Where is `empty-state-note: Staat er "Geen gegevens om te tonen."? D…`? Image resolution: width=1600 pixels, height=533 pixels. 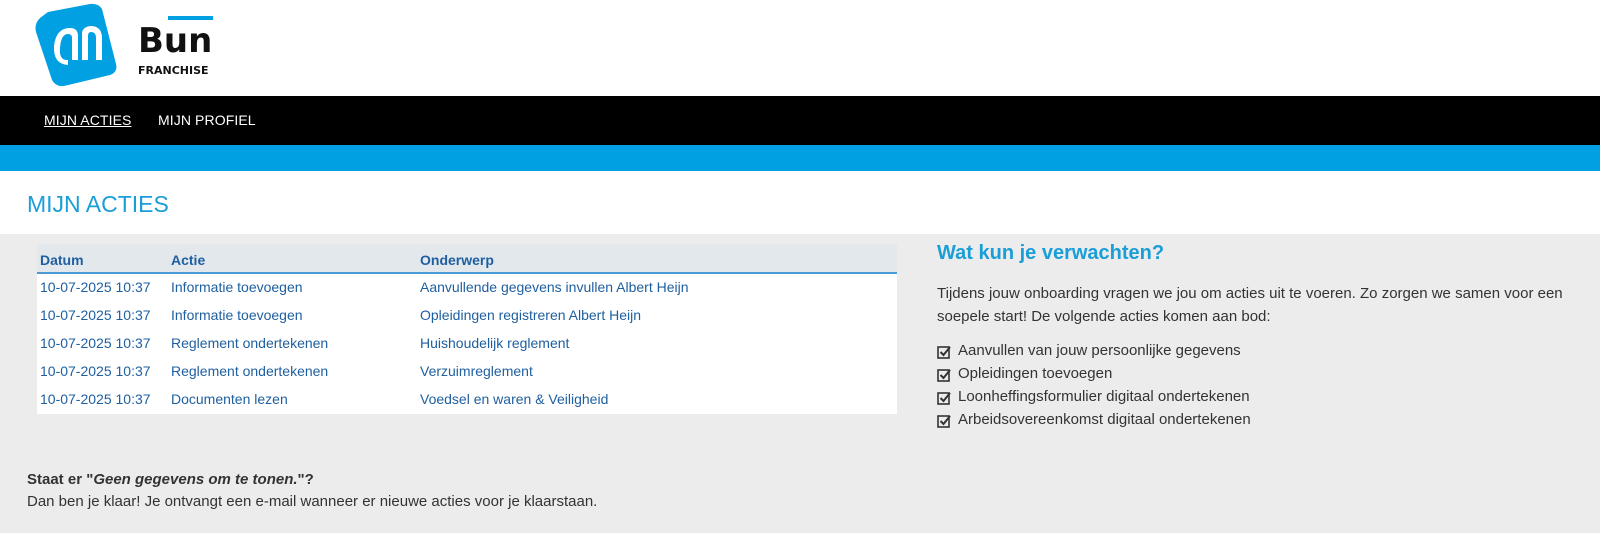
empty-state-note: Staat er "Geen gegevens om te tonen."? D… is located at coordinates (312, 491).